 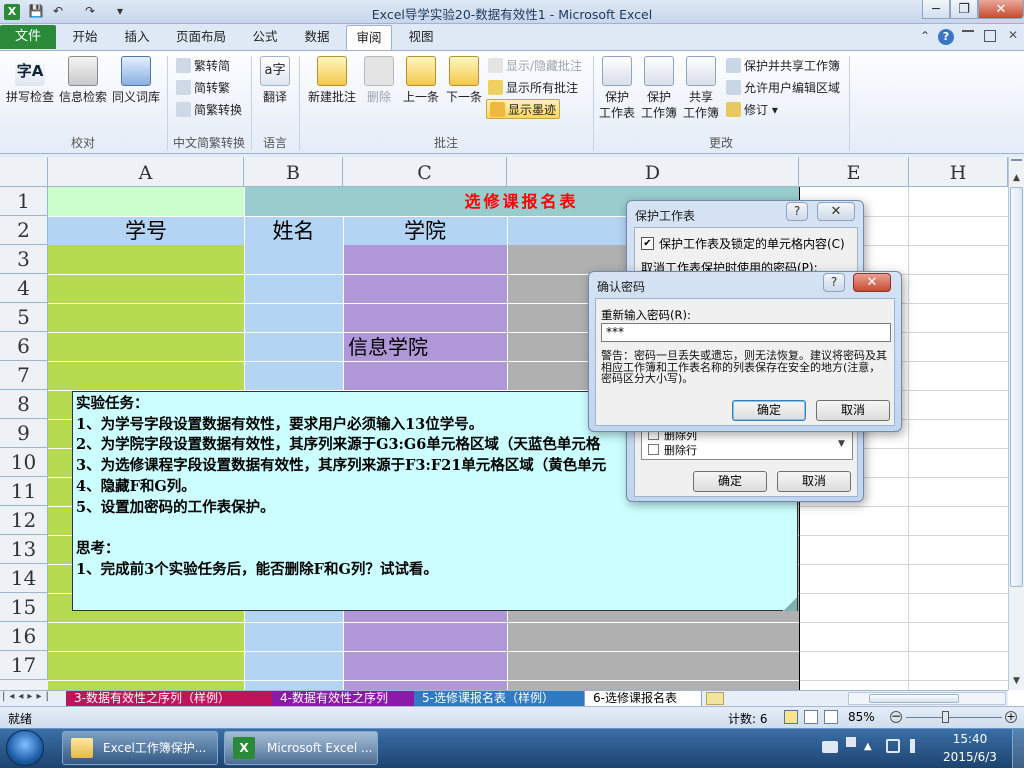 What do you see at coordinates (958, 172) in the screenshot?
I see `column-header-h: H` at bounding box center [958, 172].